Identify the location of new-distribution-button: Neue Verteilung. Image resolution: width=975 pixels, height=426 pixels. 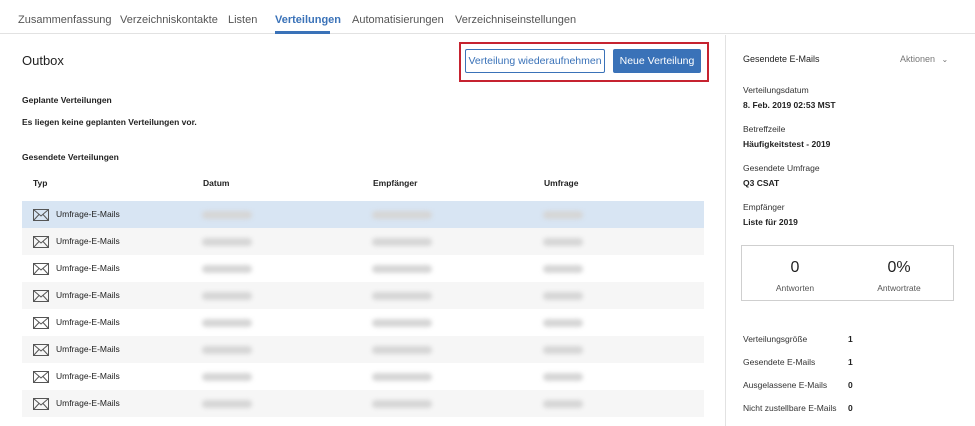
(657, 61).